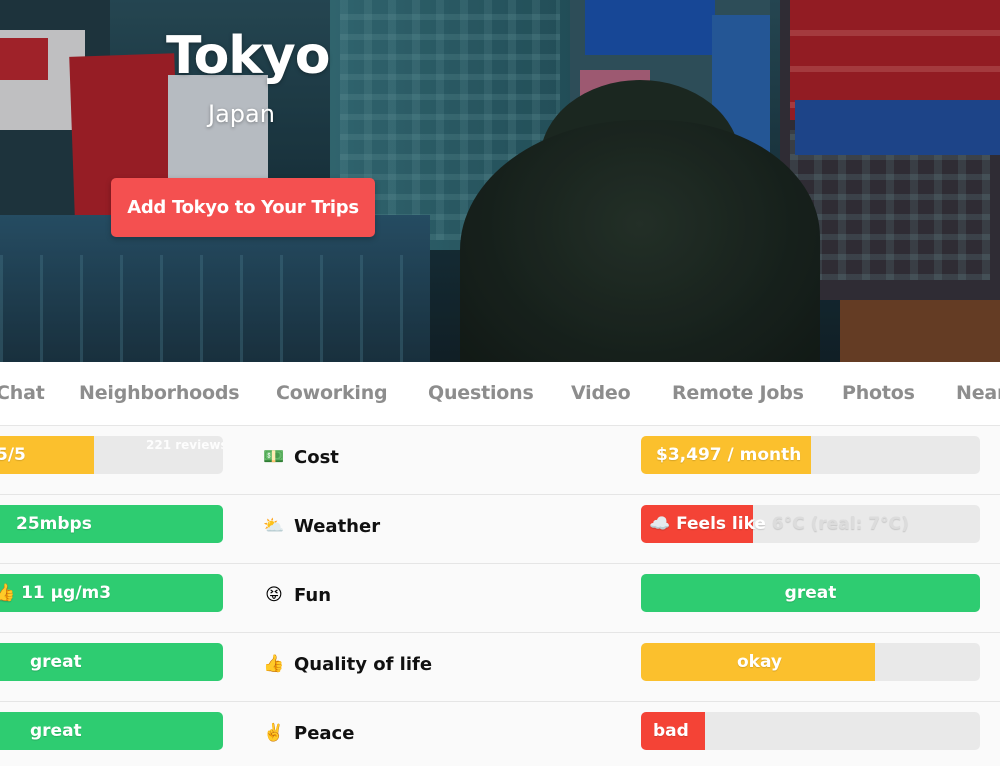 This screenshot has width=1000, height=766. What do you see at coordinates (184, 445) in the screenshot?
I see `review-count: 221 reviews` at bounding box center [184, 445].